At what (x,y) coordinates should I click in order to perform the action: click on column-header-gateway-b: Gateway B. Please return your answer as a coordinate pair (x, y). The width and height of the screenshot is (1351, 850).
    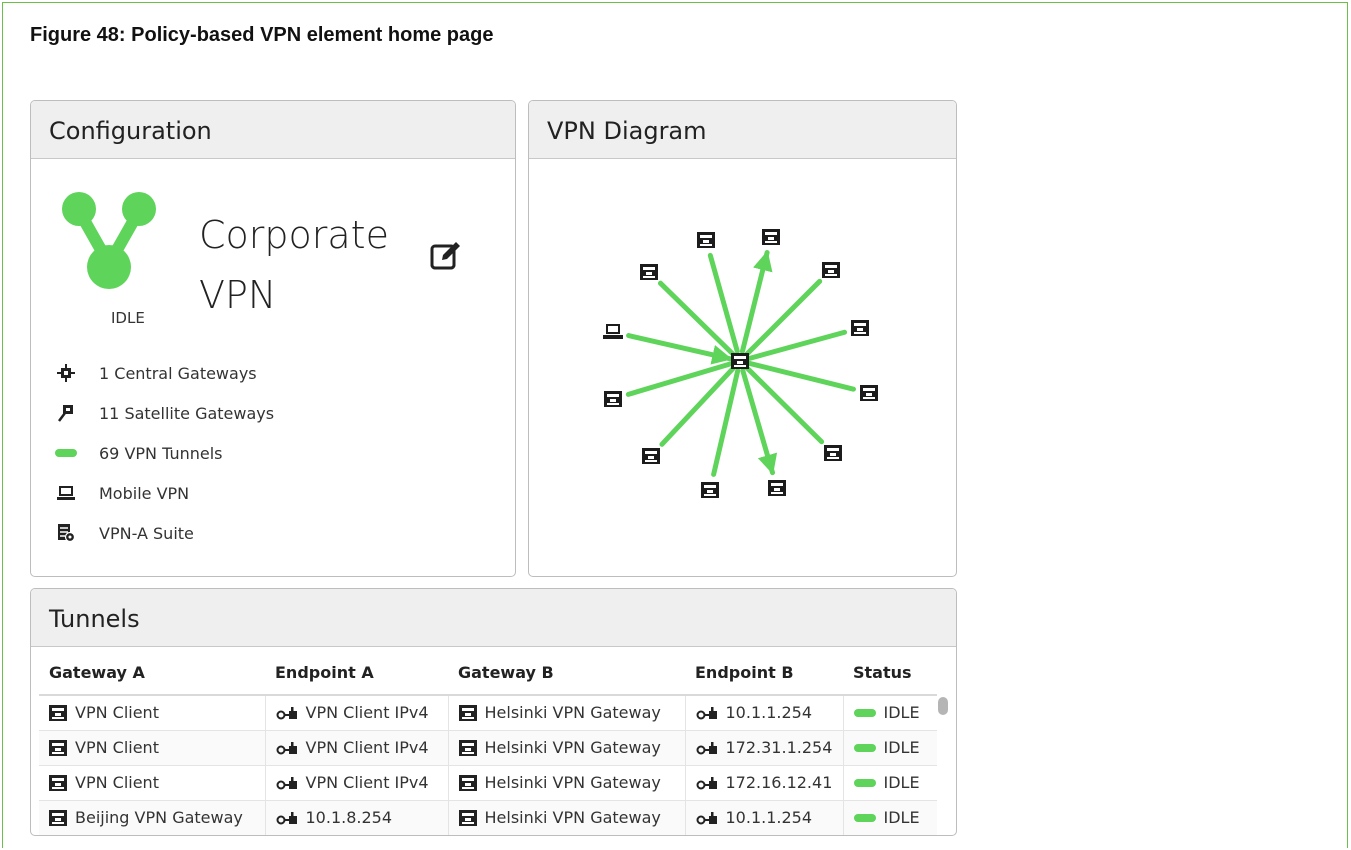
    Looking at the image, I should click on (566, 675).